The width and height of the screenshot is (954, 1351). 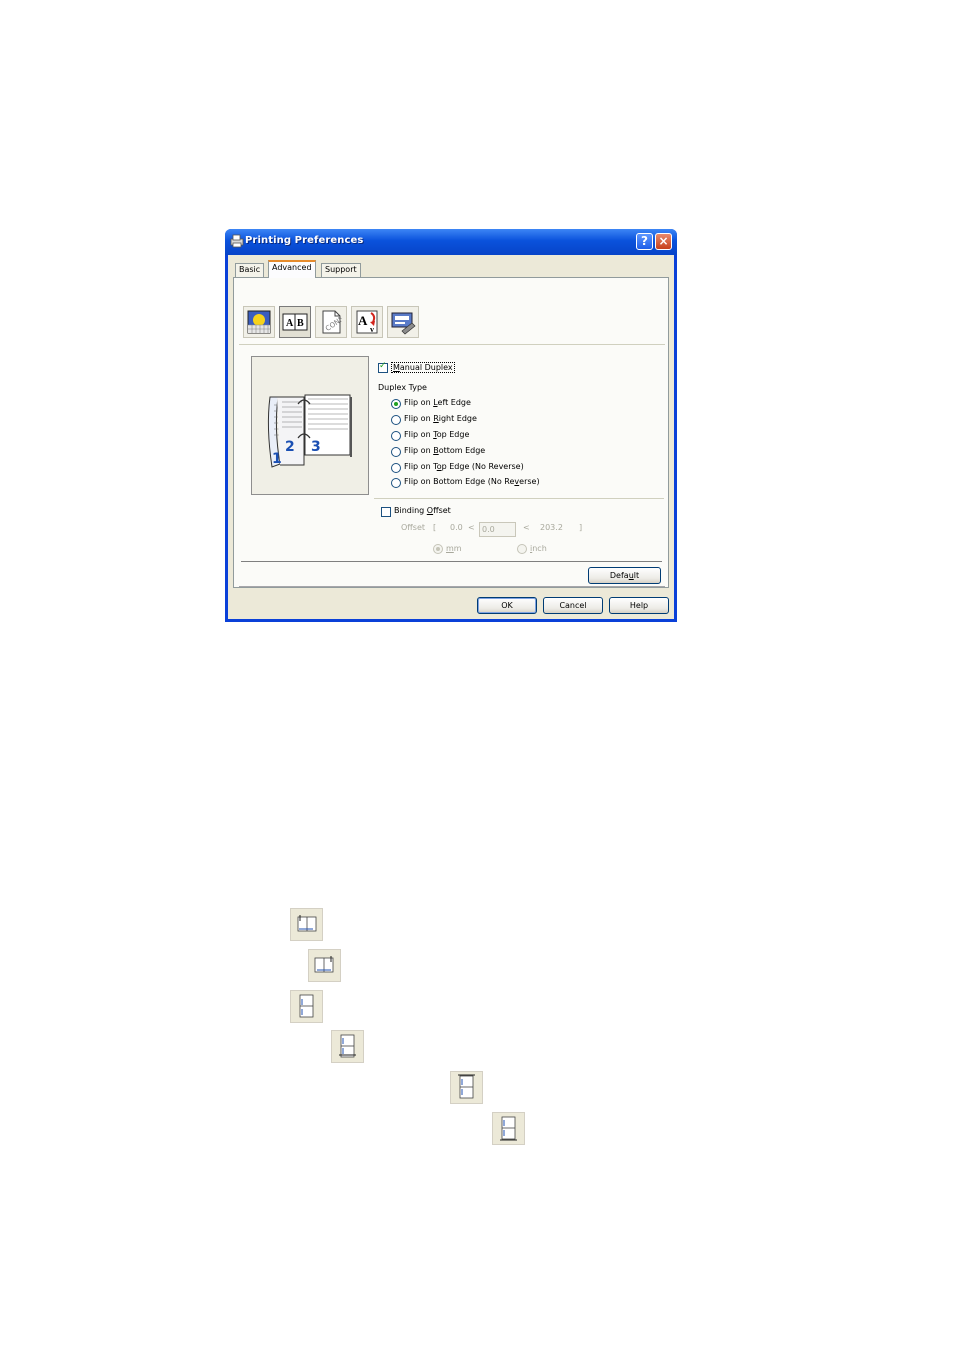 What do you see at coordinates (422, 510) in the screenshot?
I see `binding-offset-label: Binding Offset` at bounding box center [422, 510].